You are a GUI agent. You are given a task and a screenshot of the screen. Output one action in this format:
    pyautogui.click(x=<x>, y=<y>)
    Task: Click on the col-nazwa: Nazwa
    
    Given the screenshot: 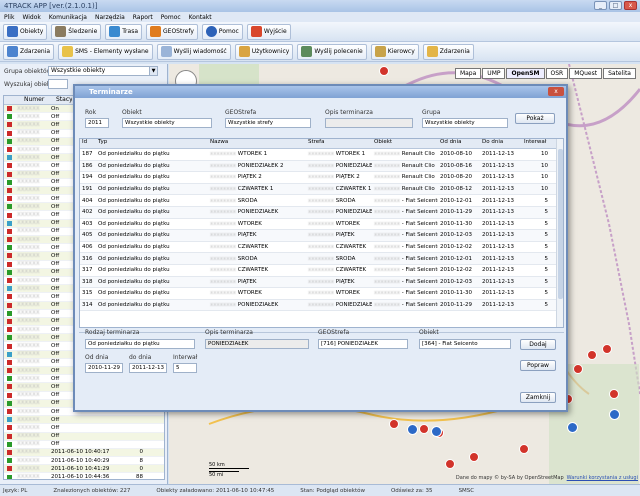 What is the action you would take?
    pyautogui.click(x=257, y=143)
    